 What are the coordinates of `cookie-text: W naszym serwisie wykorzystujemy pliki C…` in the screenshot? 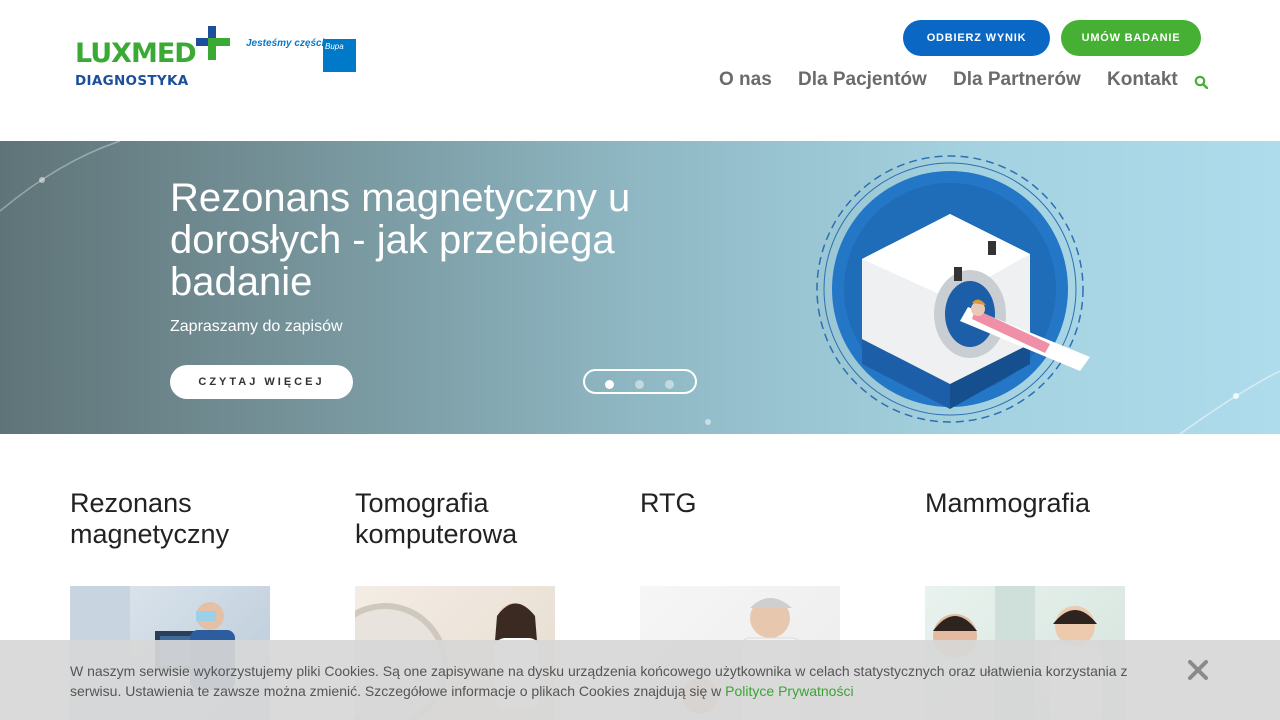 It's located at (605, 681).